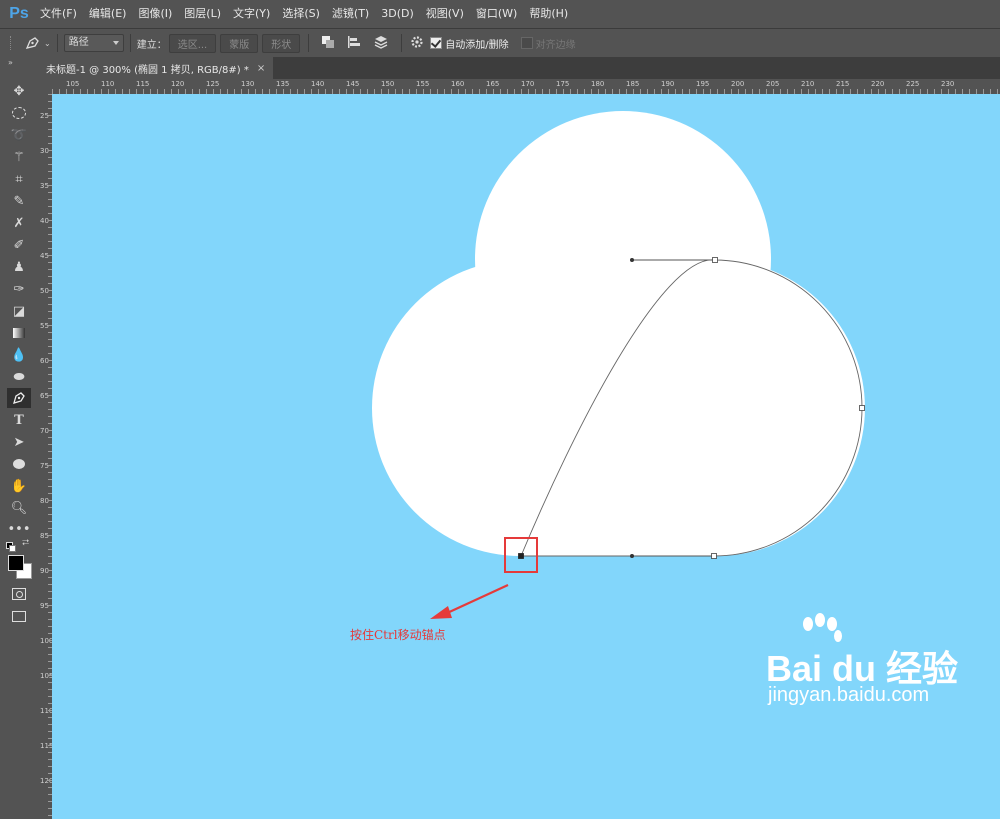 Image resolution: width=1000 pixels, height=819 pixels. What do you see at coordinates (11, 43) in the screenshot?
I see `options-bar-grip` at bounding box center [11, 43].